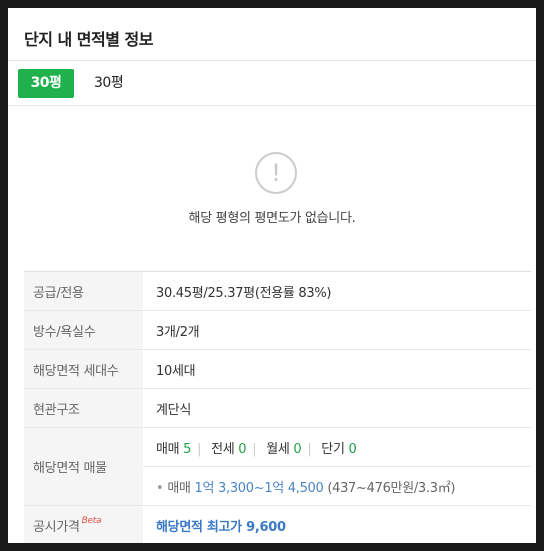 The width and height of the screenshot is (544, 551). I want to click on price-detail: (437~476만원/3.3㎡), so click(391, 488).